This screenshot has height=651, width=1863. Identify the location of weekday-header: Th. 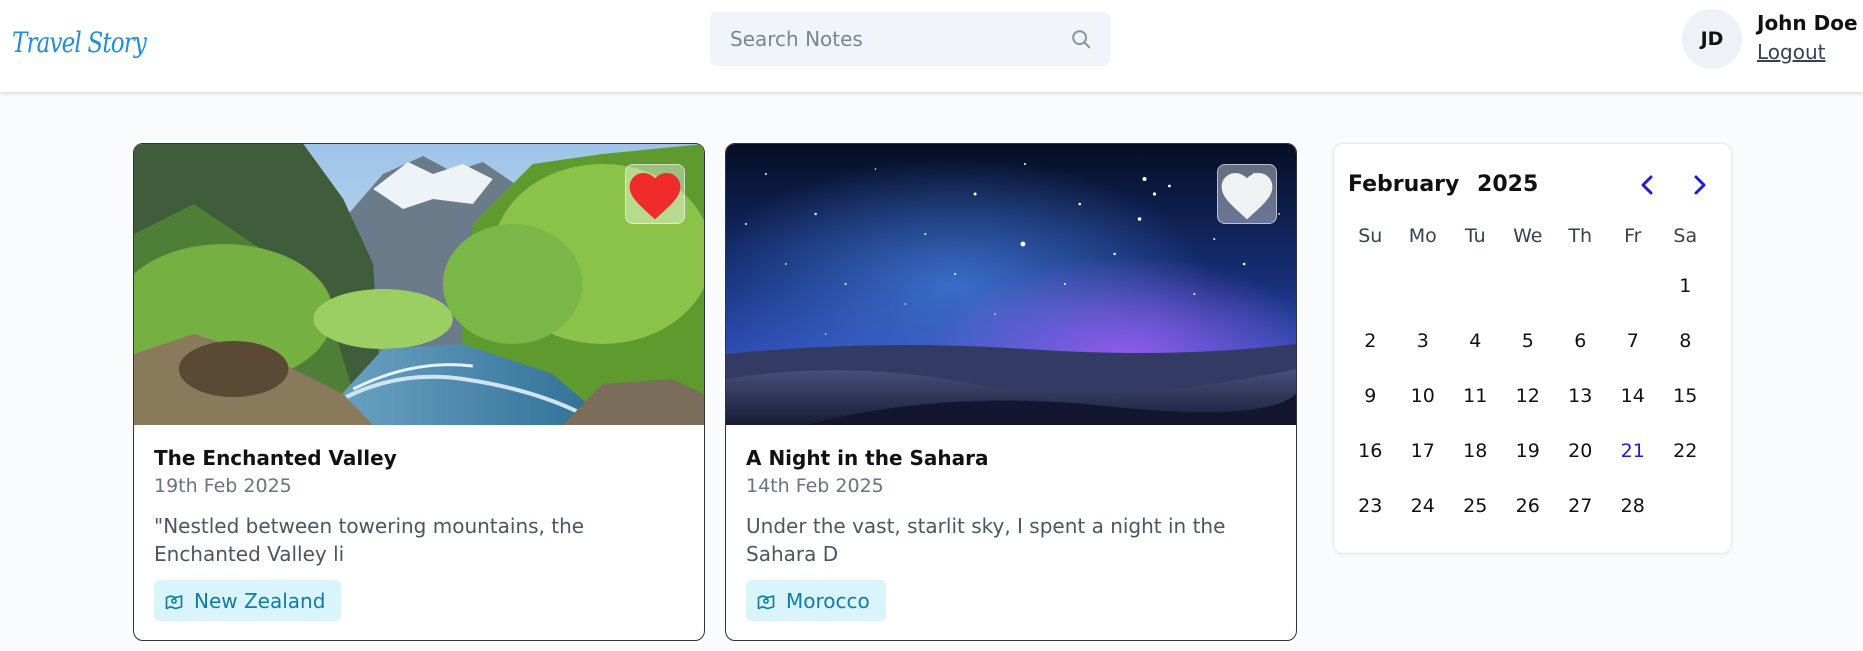
(1580, 236).